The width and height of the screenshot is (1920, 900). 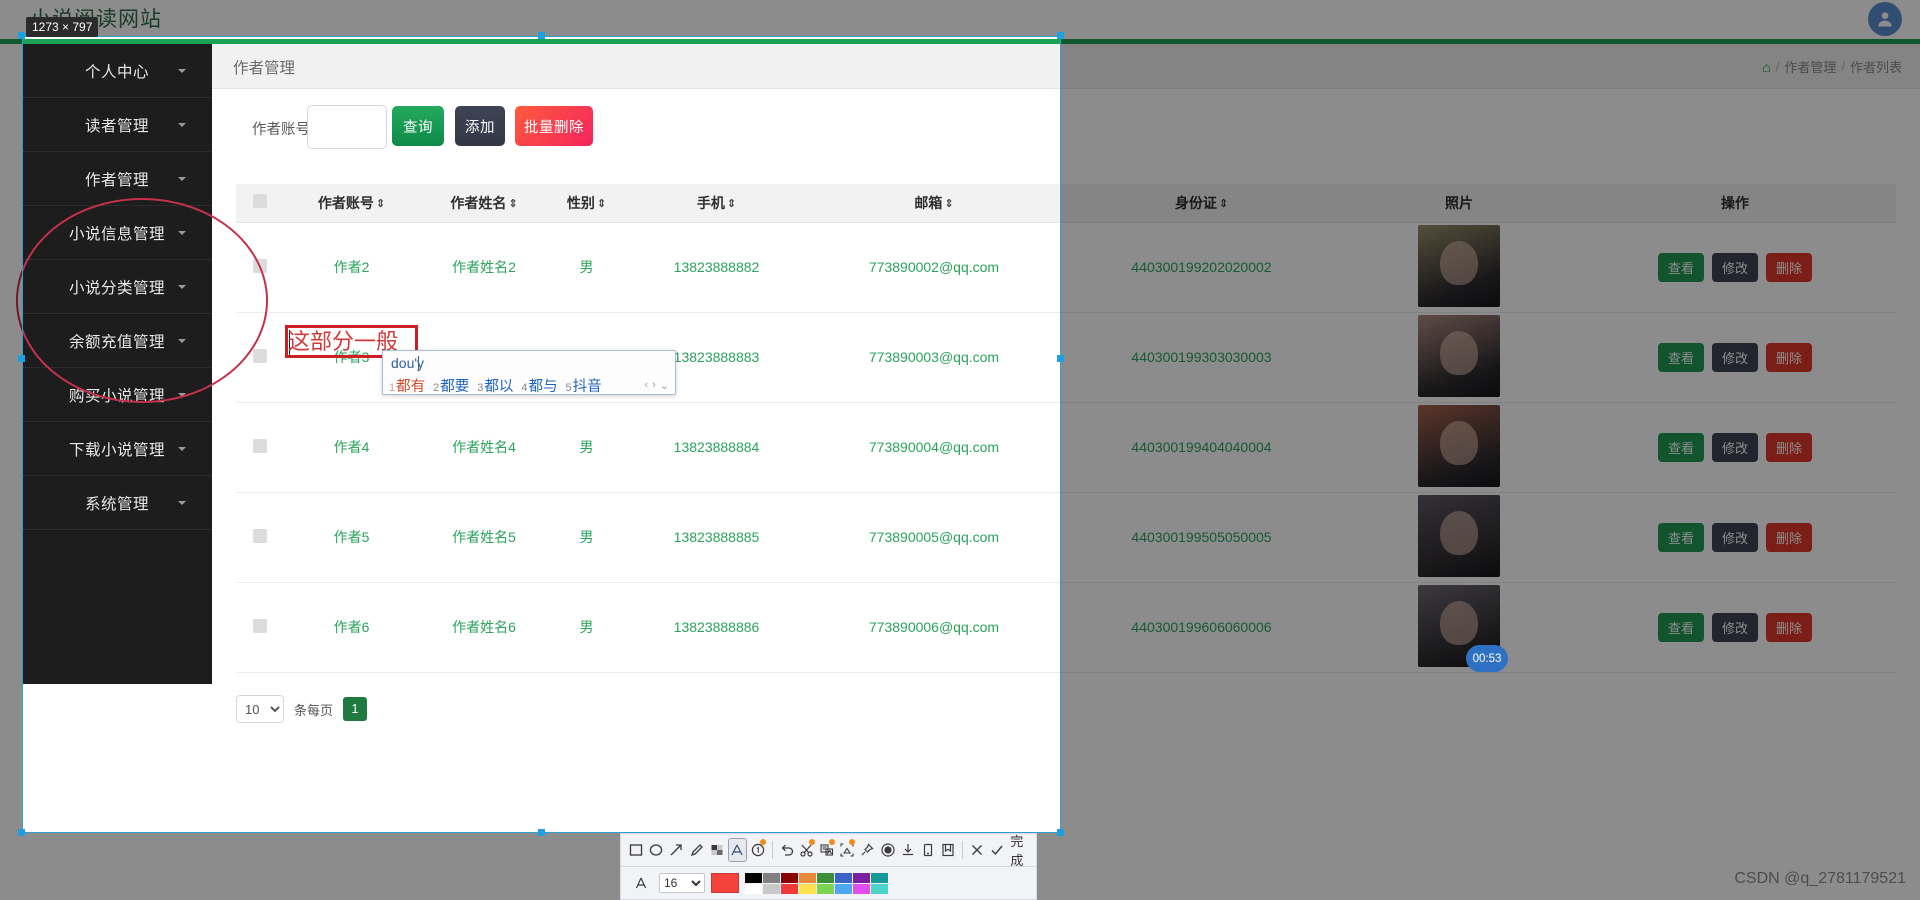 I want to click on cancel-icon, so click(x=977, y=850).